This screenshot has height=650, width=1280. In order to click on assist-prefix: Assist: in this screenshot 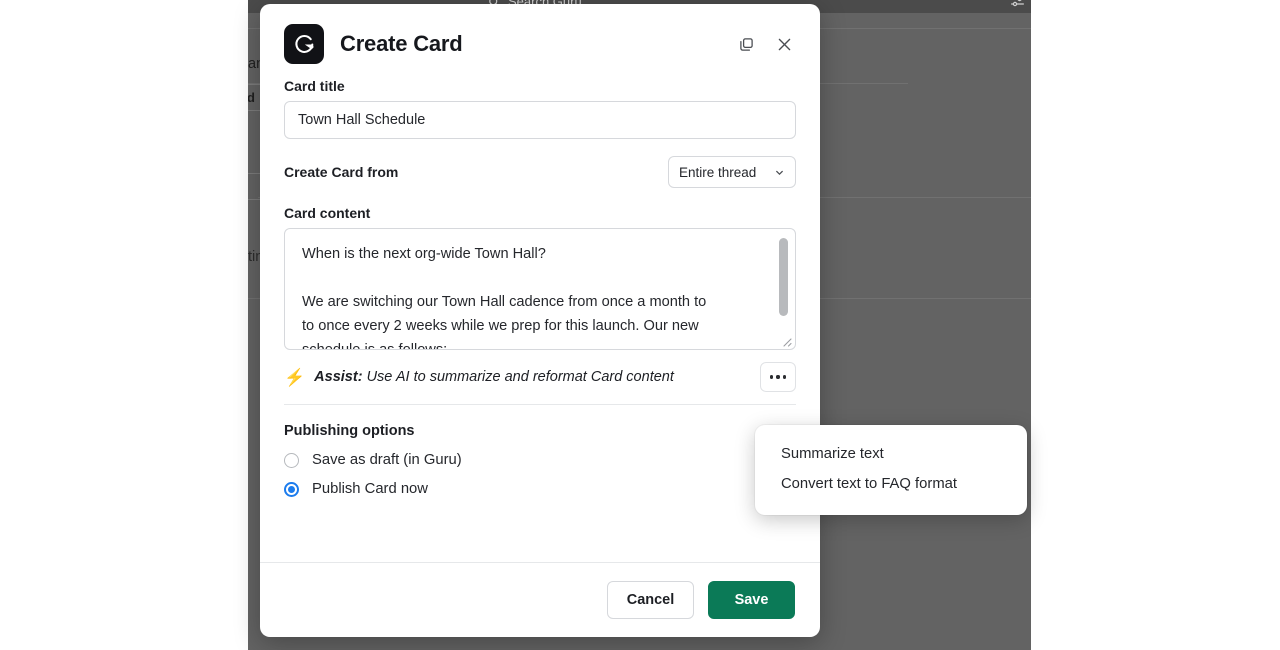, I will do `click(338, 377)`.